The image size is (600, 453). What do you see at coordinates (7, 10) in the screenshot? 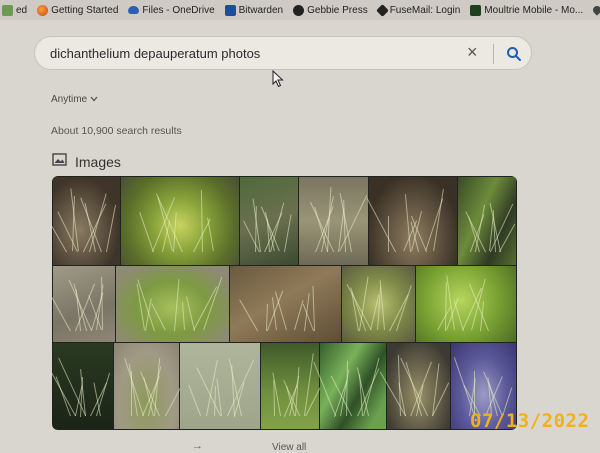
I see `bookmark-icon` at bounding box center [7, 10].